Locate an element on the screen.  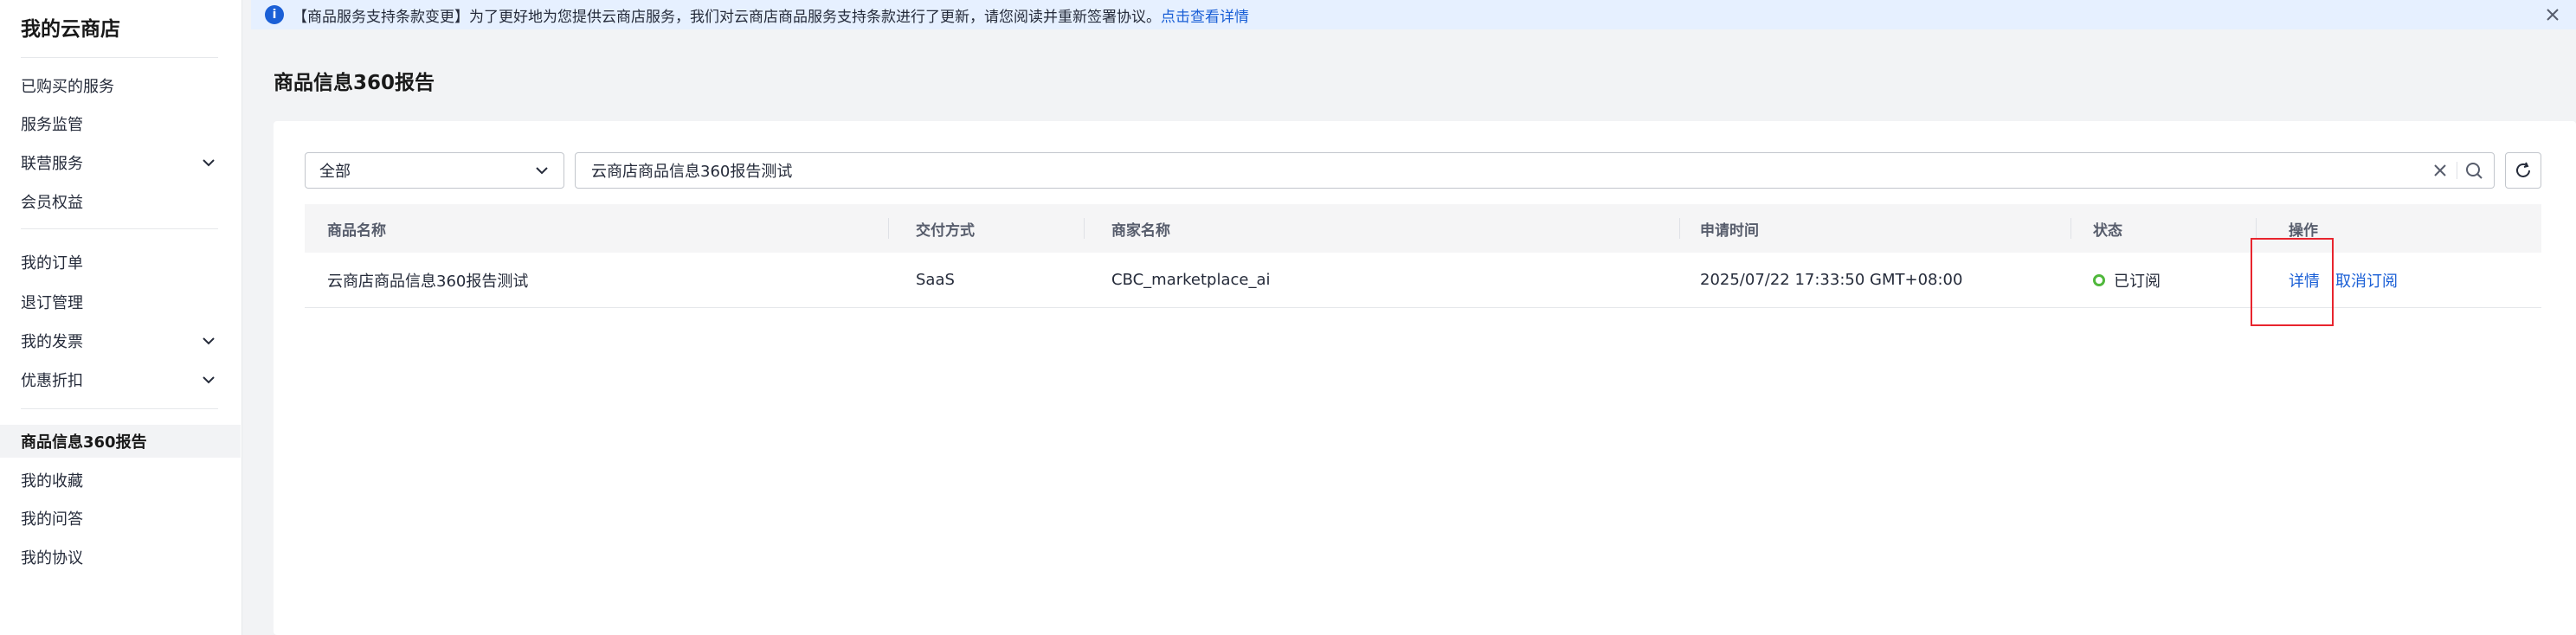
refresh-button is located at coordinates (2523, 170).